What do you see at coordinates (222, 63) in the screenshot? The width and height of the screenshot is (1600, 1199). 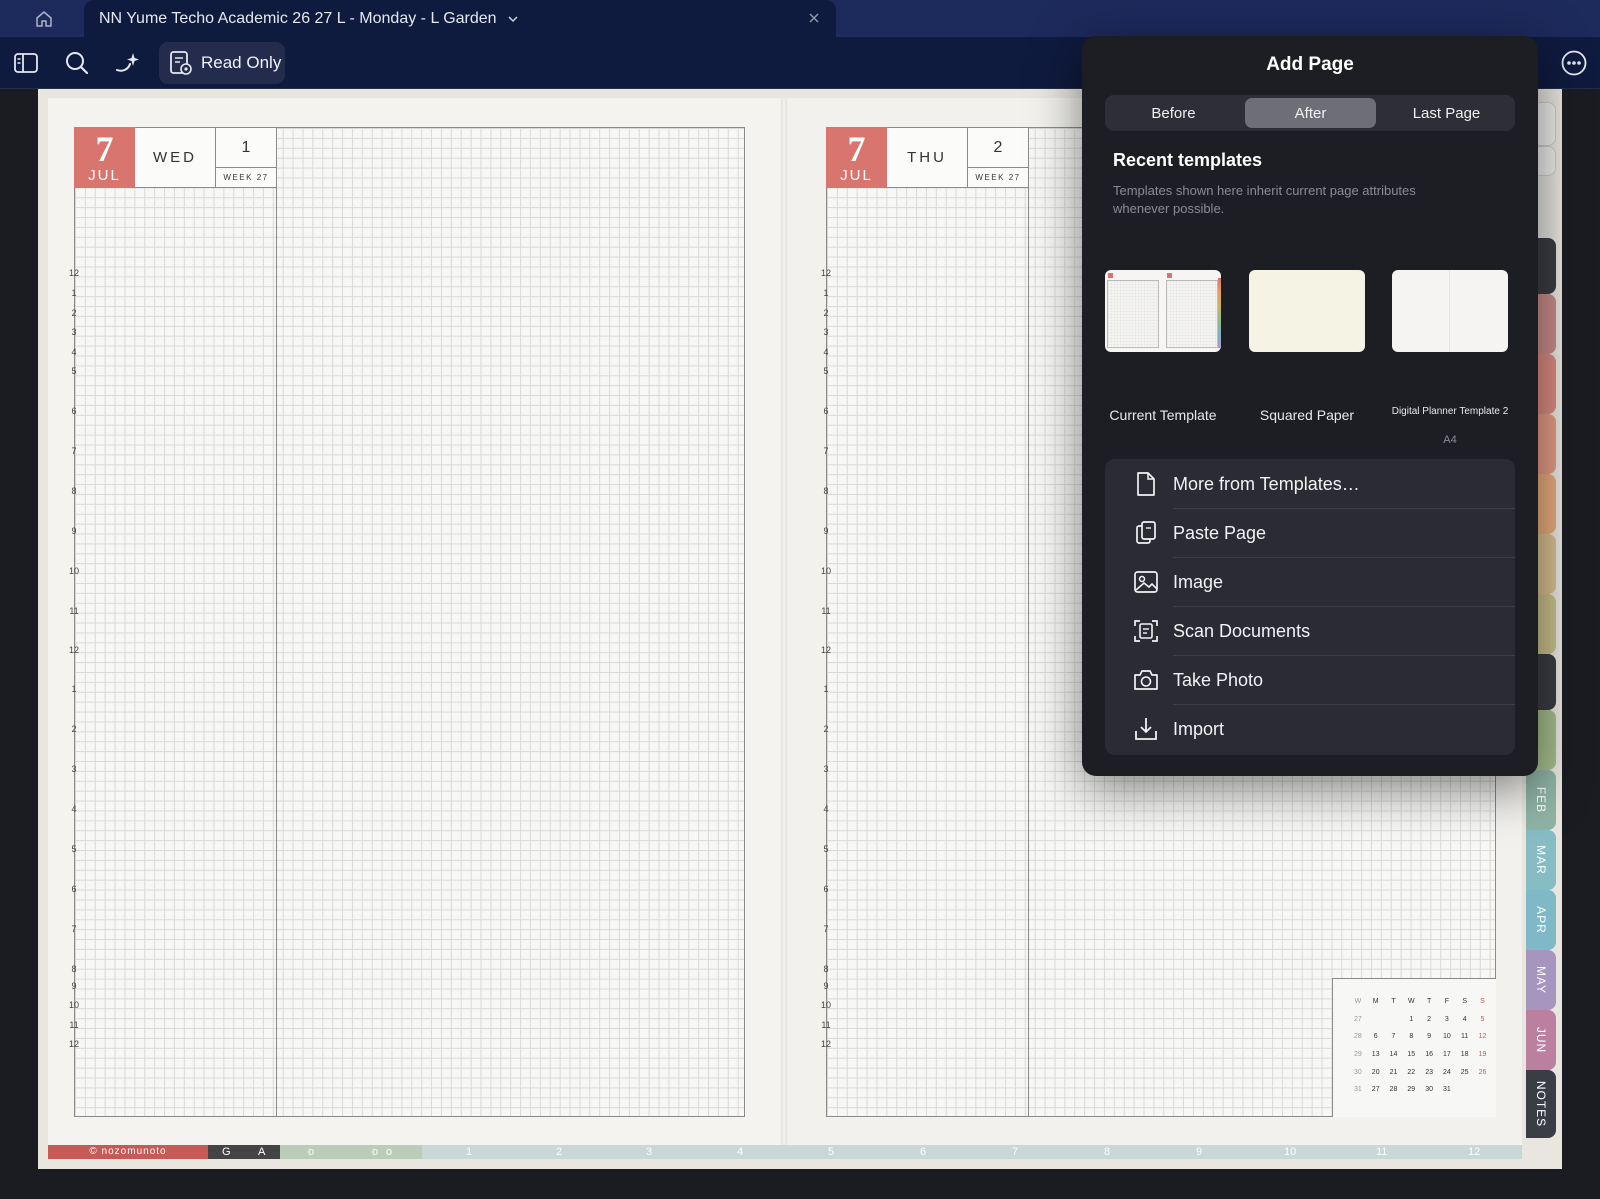 I see `read-only-button: Read Only` at bounding box center [222, 63].